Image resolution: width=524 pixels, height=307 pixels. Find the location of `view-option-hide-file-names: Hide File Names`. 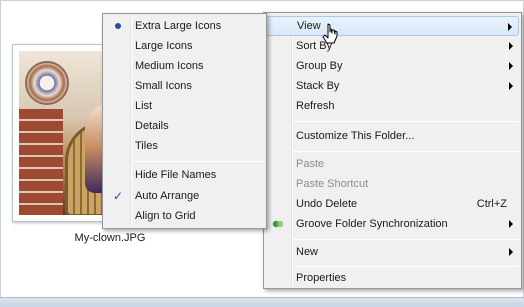

view-option-hide-file-names: Hide File Names is located at coordinates (184, 175).